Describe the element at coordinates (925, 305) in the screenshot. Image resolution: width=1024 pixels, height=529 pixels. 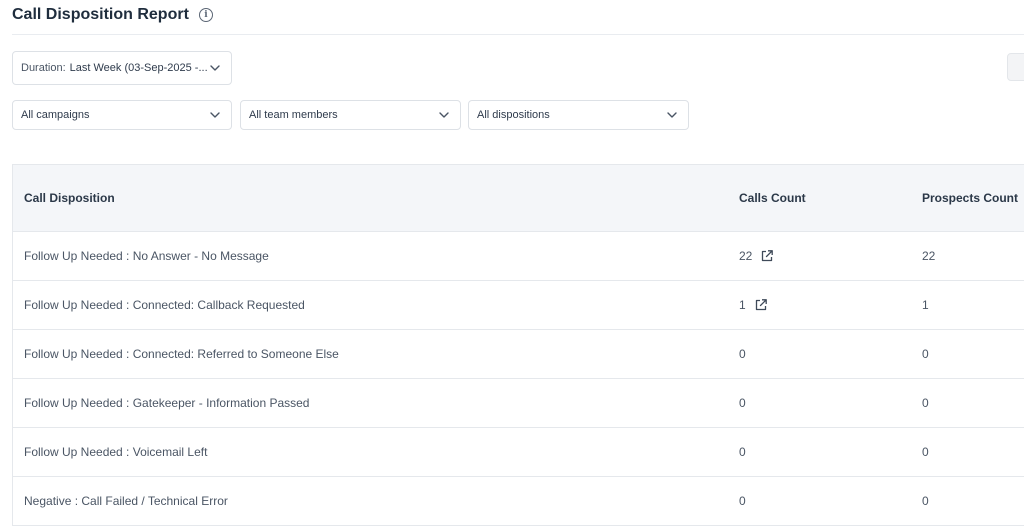
I see `row-prospects-count: 1` at that location.